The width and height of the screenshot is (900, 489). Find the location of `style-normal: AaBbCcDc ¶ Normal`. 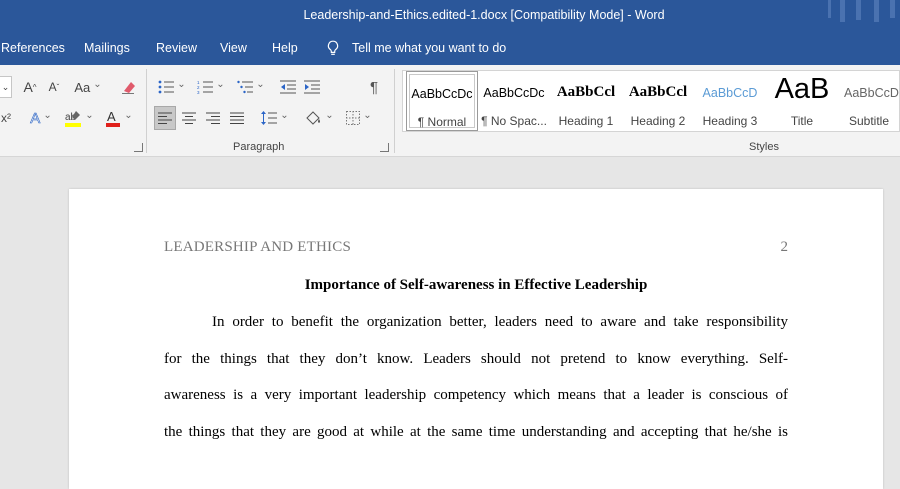

style-normal: AaBbCcDc ¶ Normal is located at coordinates (442, 101).